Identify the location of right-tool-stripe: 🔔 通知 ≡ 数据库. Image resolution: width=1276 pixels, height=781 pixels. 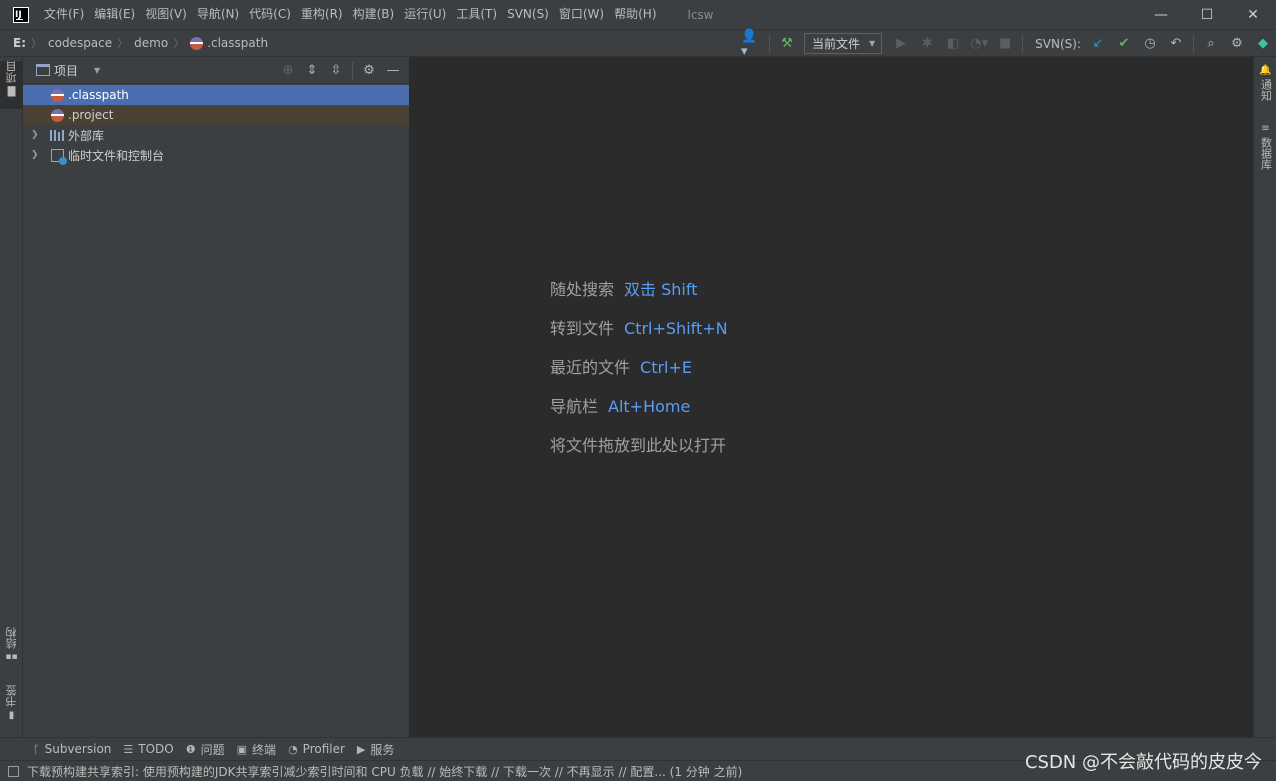
(1264, 397).